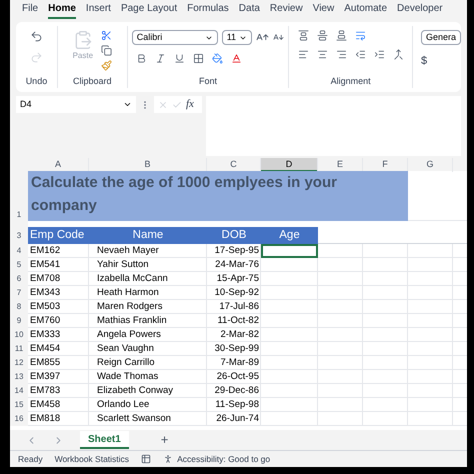 This screenshot has width=474, height=474. I want to click on table-cell: Heath Harmon, so click(148, 293).